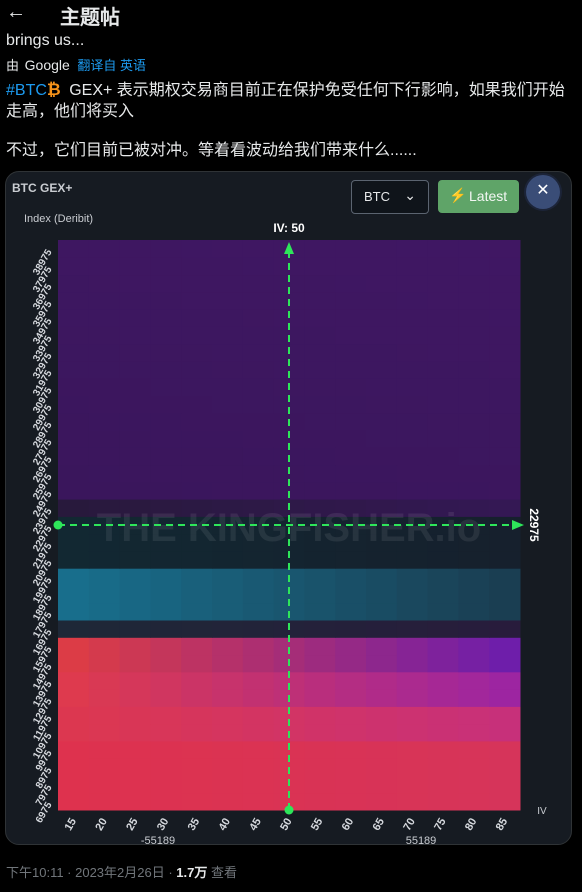 This screenshot has height=892, width=582. I want to click on latest-button: ⚡ Latest, so click(478, 196).